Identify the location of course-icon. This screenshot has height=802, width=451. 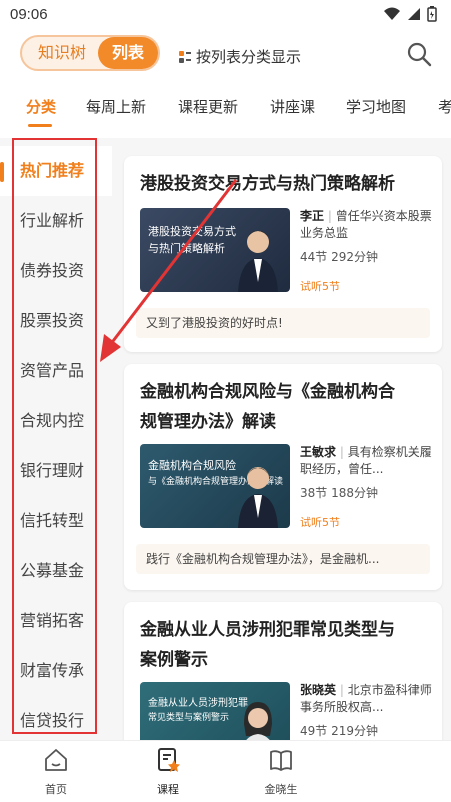
(169, 760).